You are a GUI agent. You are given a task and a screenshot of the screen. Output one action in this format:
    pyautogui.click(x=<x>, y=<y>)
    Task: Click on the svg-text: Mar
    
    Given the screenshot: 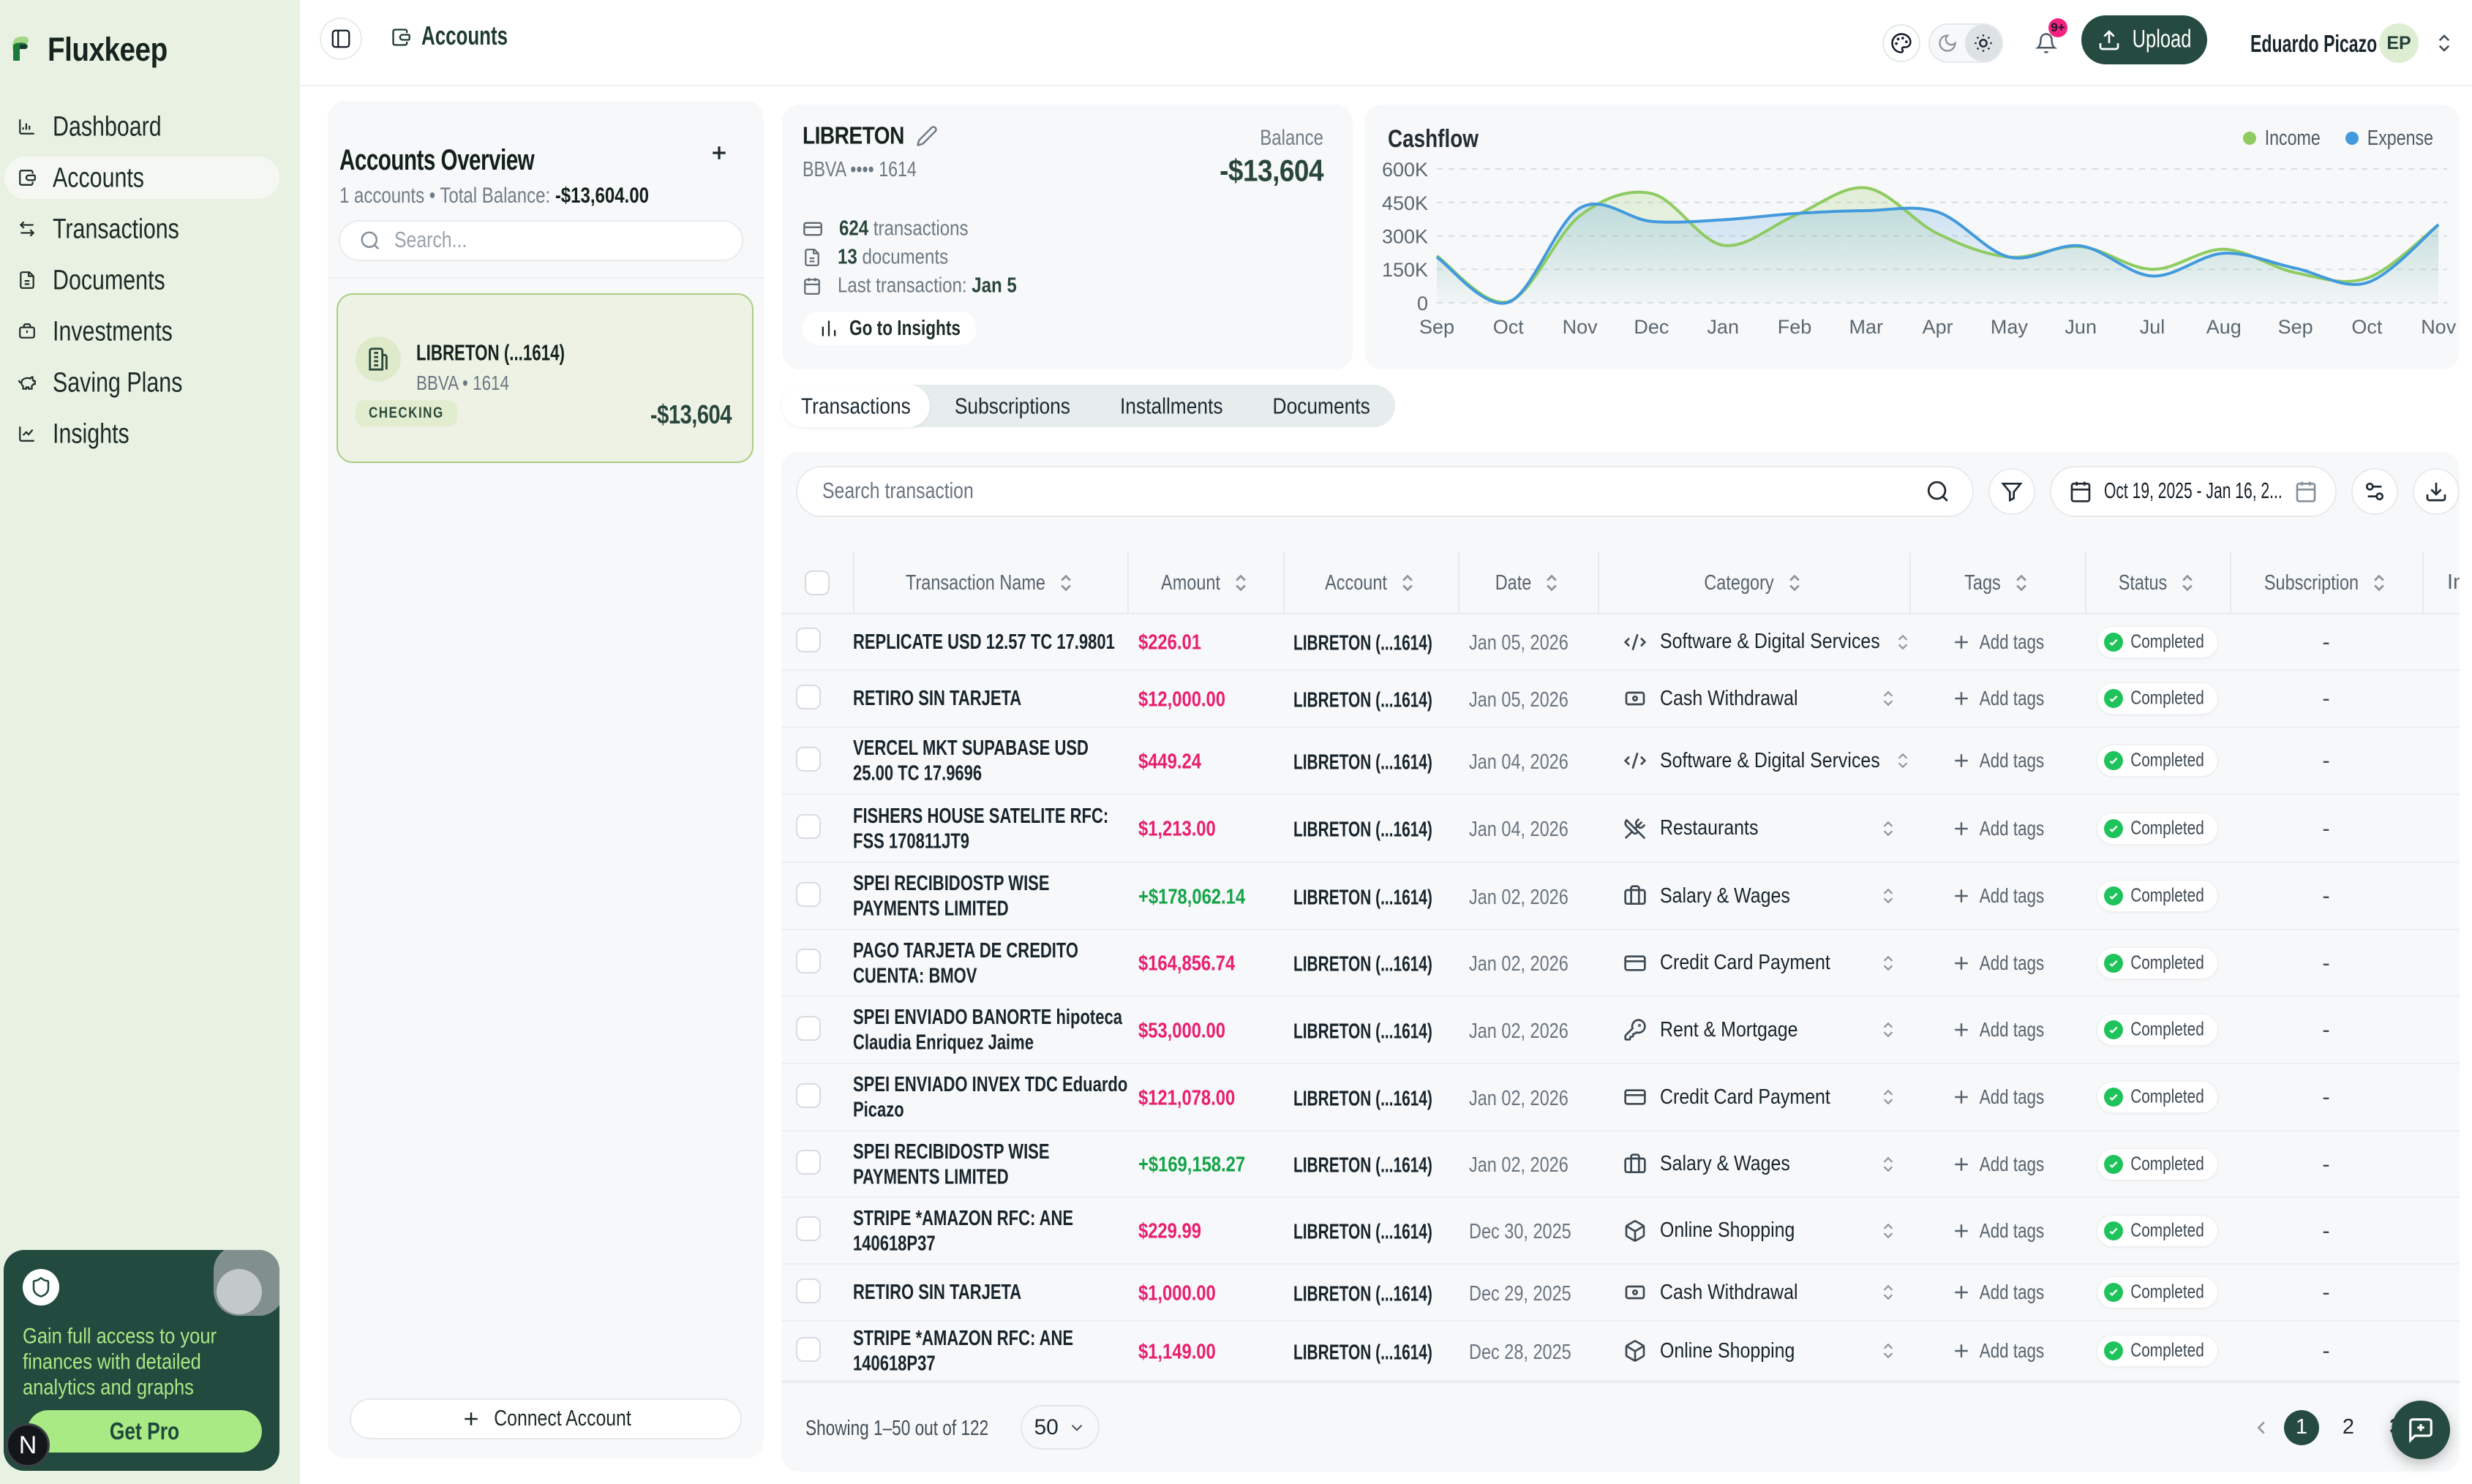 What is the action you would take?
    pyautogui.click(x=1866, y=327)
    